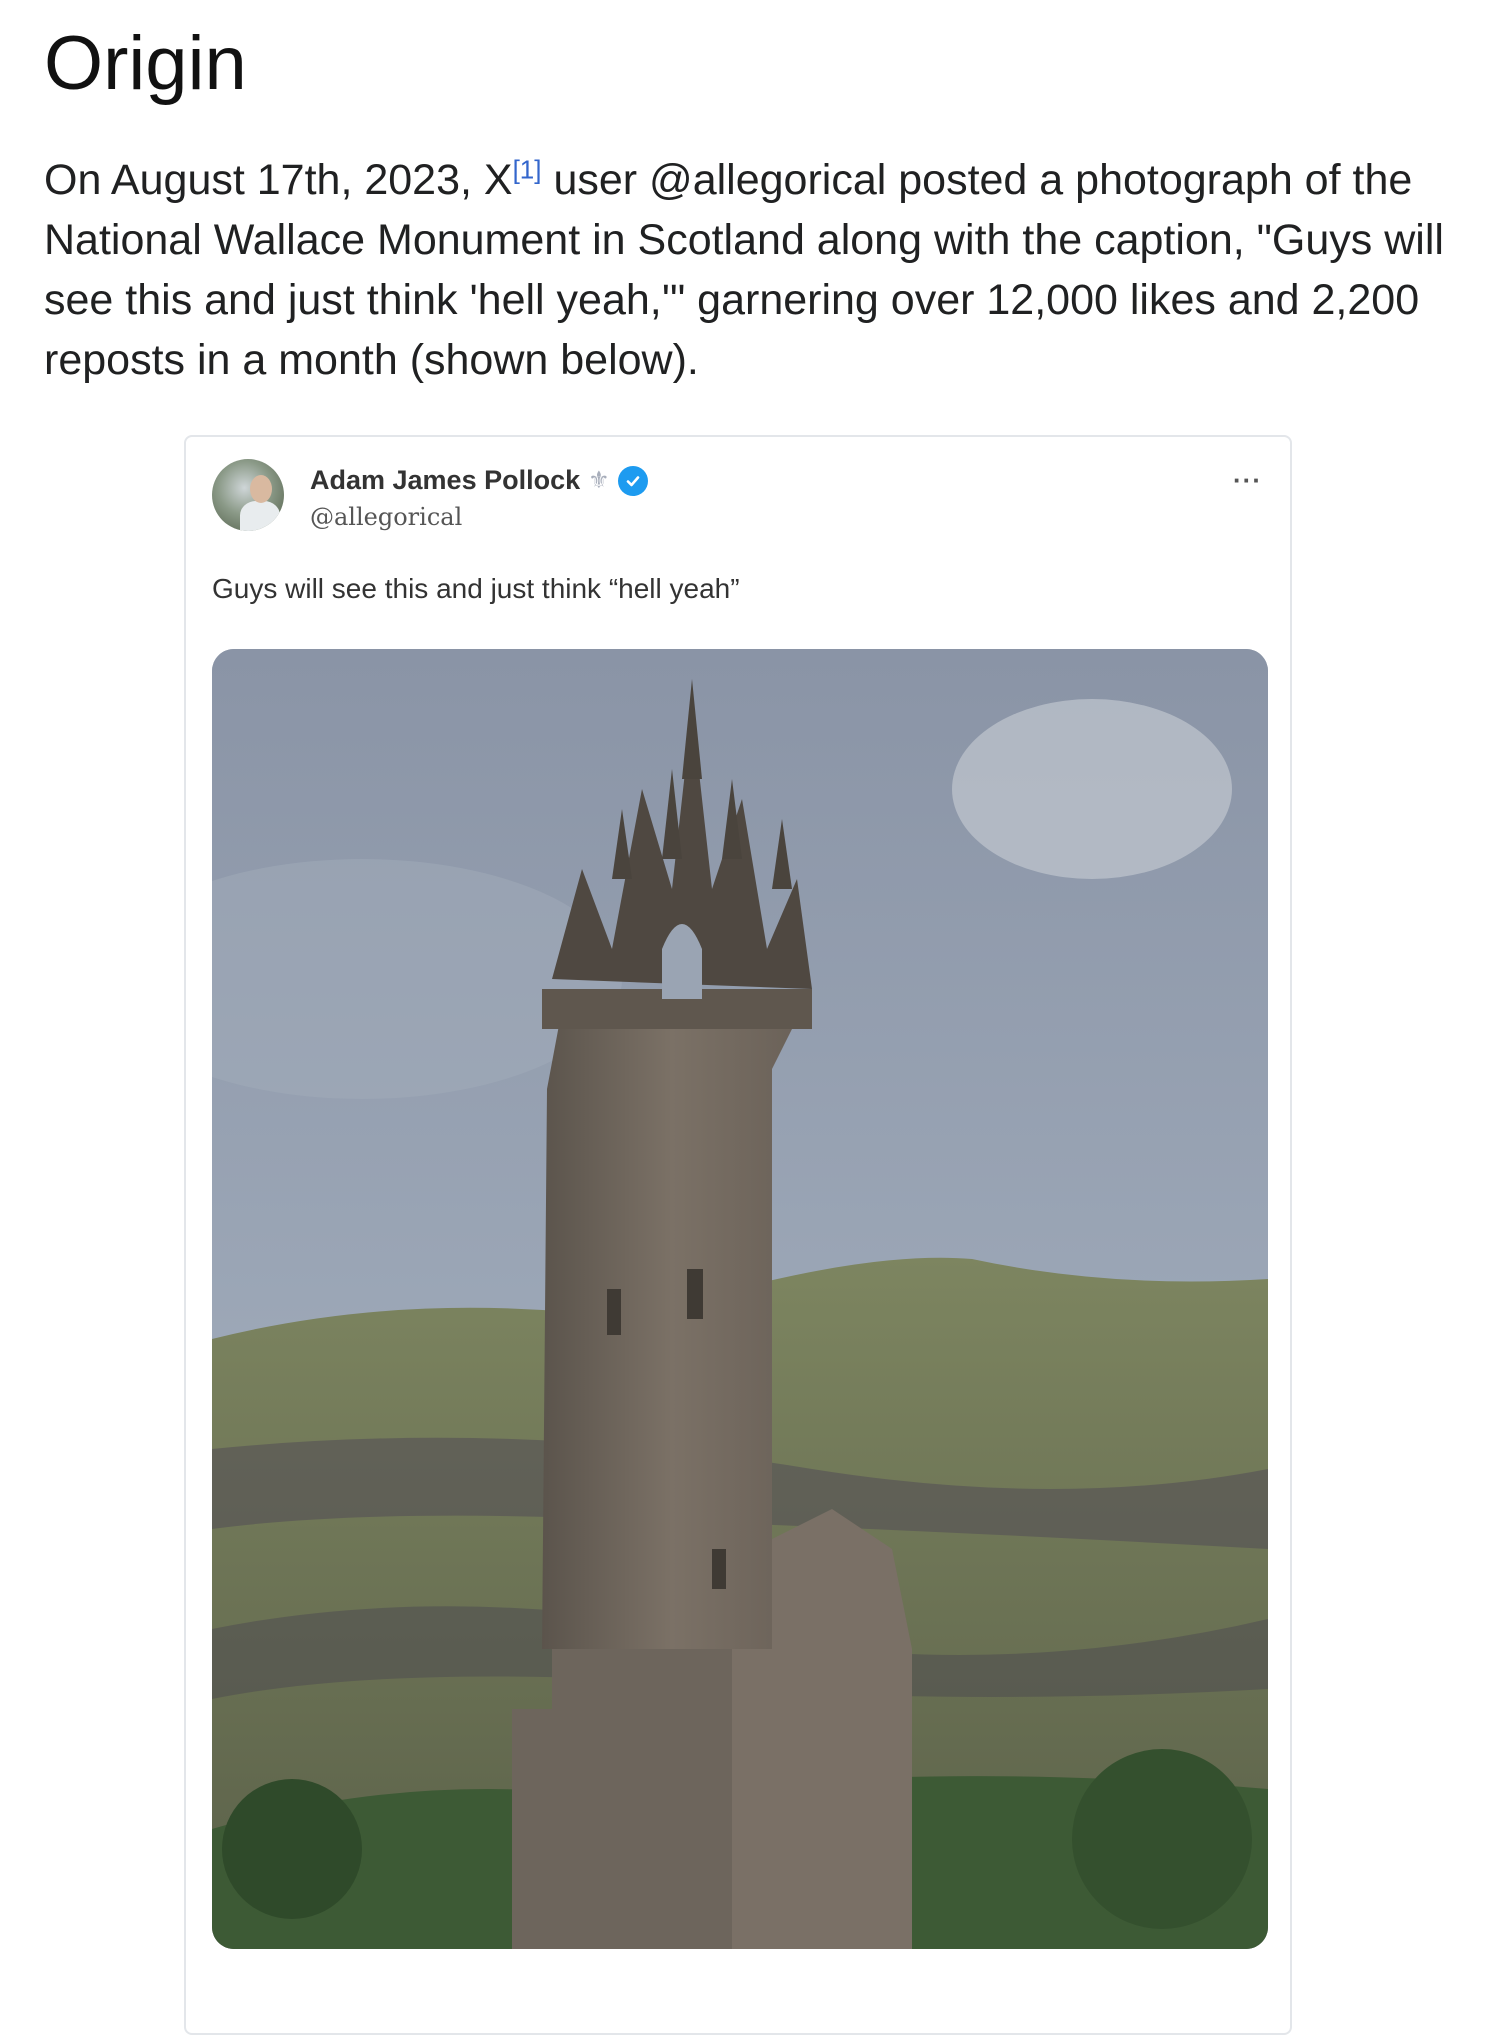 The height and width of the screenshot is (2035, 1500). I want to click on tweet-handle: @allegorical, so click(386, 517).